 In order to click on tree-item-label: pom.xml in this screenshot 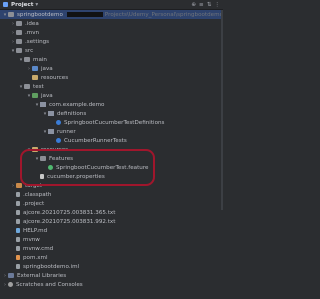, I will do `click(35, 257)`.